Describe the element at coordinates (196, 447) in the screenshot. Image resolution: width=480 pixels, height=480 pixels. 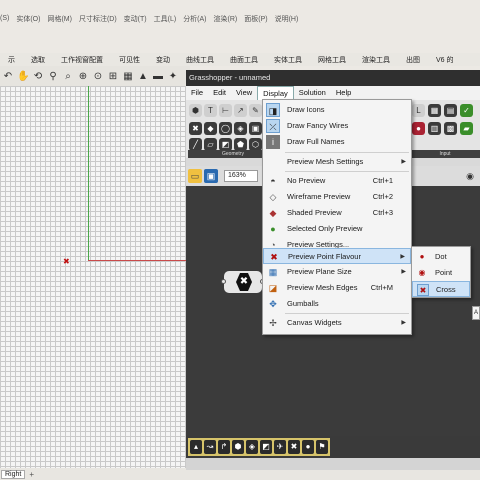
I see `draw-icon: ▴` at that location.